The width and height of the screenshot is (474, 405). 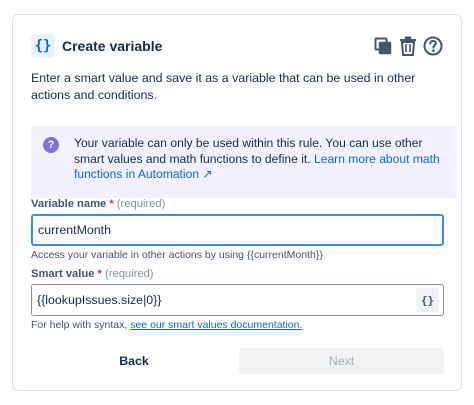 I want to click on variable-name-label: Variable name * (required), so click(x=98, y=204).